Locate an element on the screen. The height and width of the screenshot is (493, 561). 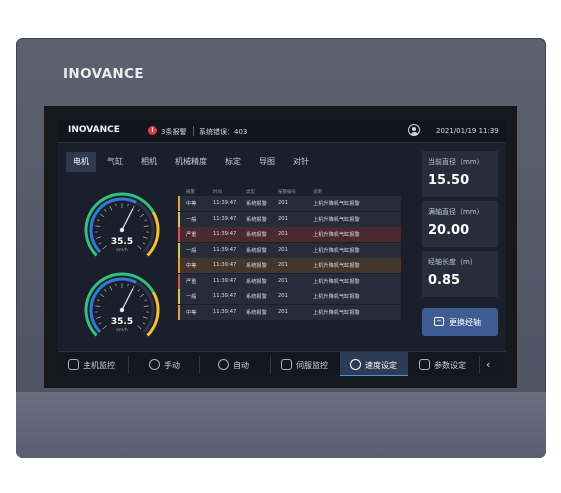
column-header: 报警 is located at coordinates (190, 192).